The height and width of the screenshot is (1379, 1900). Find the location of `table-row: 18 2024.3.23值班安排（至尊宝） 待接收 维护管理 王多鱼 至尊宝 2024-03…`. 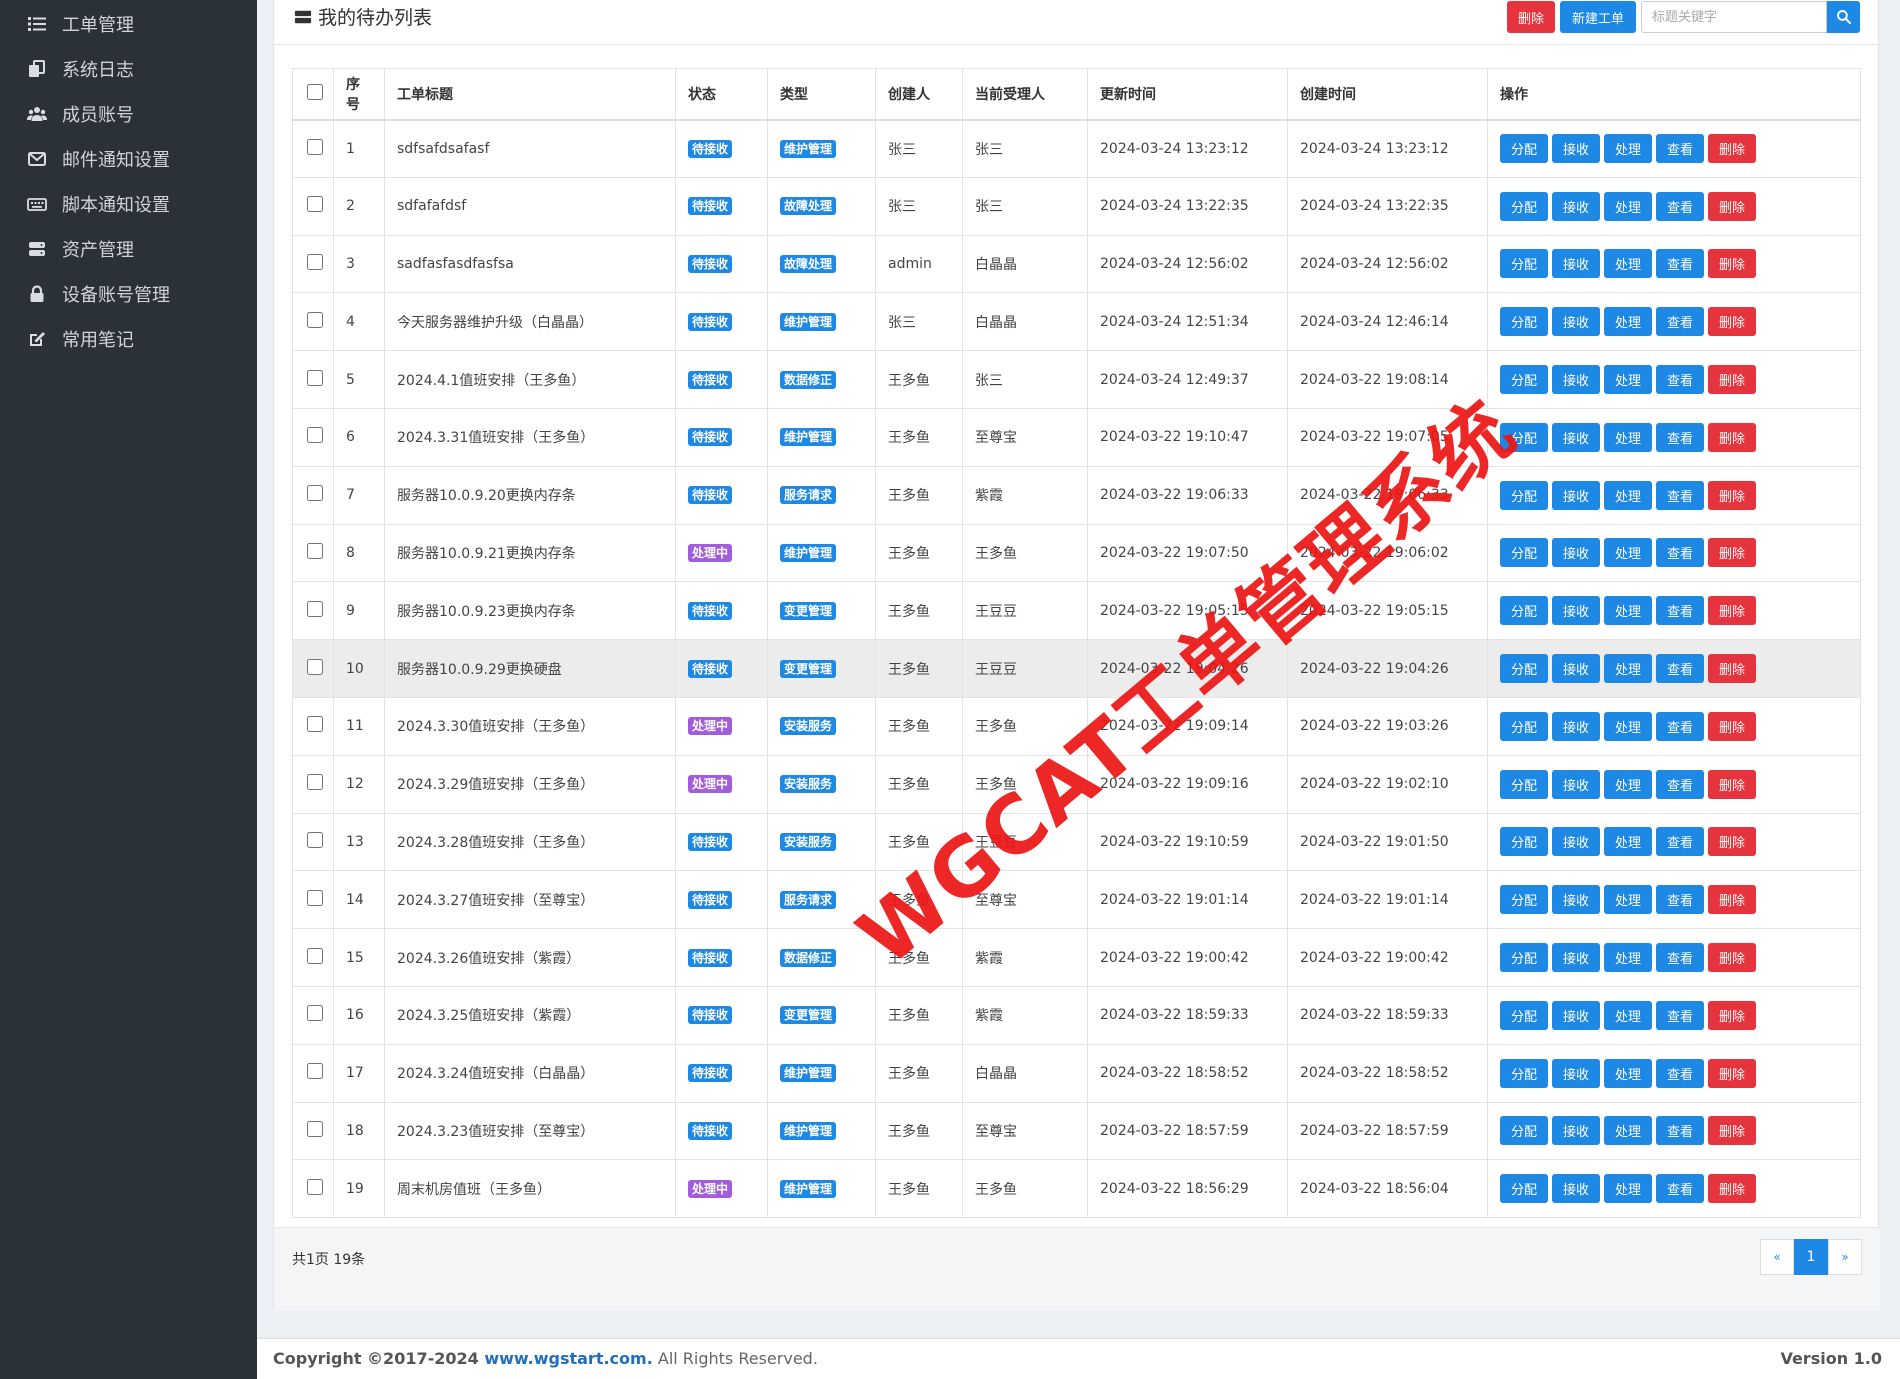

table-row: 18 2024.3.23值班安排（至尊宝） 待接收 维护管理 王多鱼 至尊宝 2024-03… is located at coordinates (1076, 1131).